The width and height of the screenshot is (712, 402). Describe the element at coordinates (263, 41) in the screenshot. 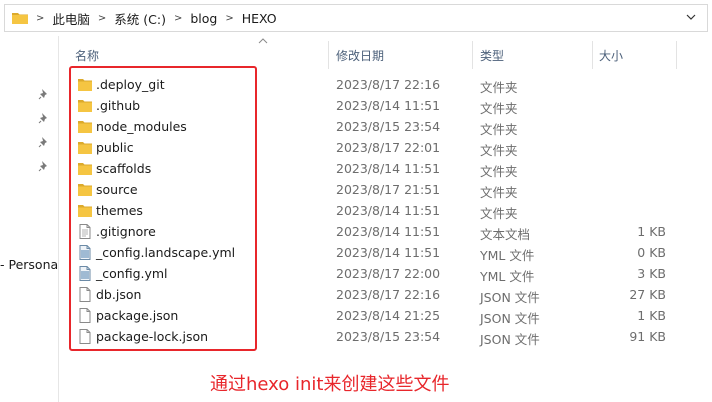

I see `sort-ascending-icon` at that location.